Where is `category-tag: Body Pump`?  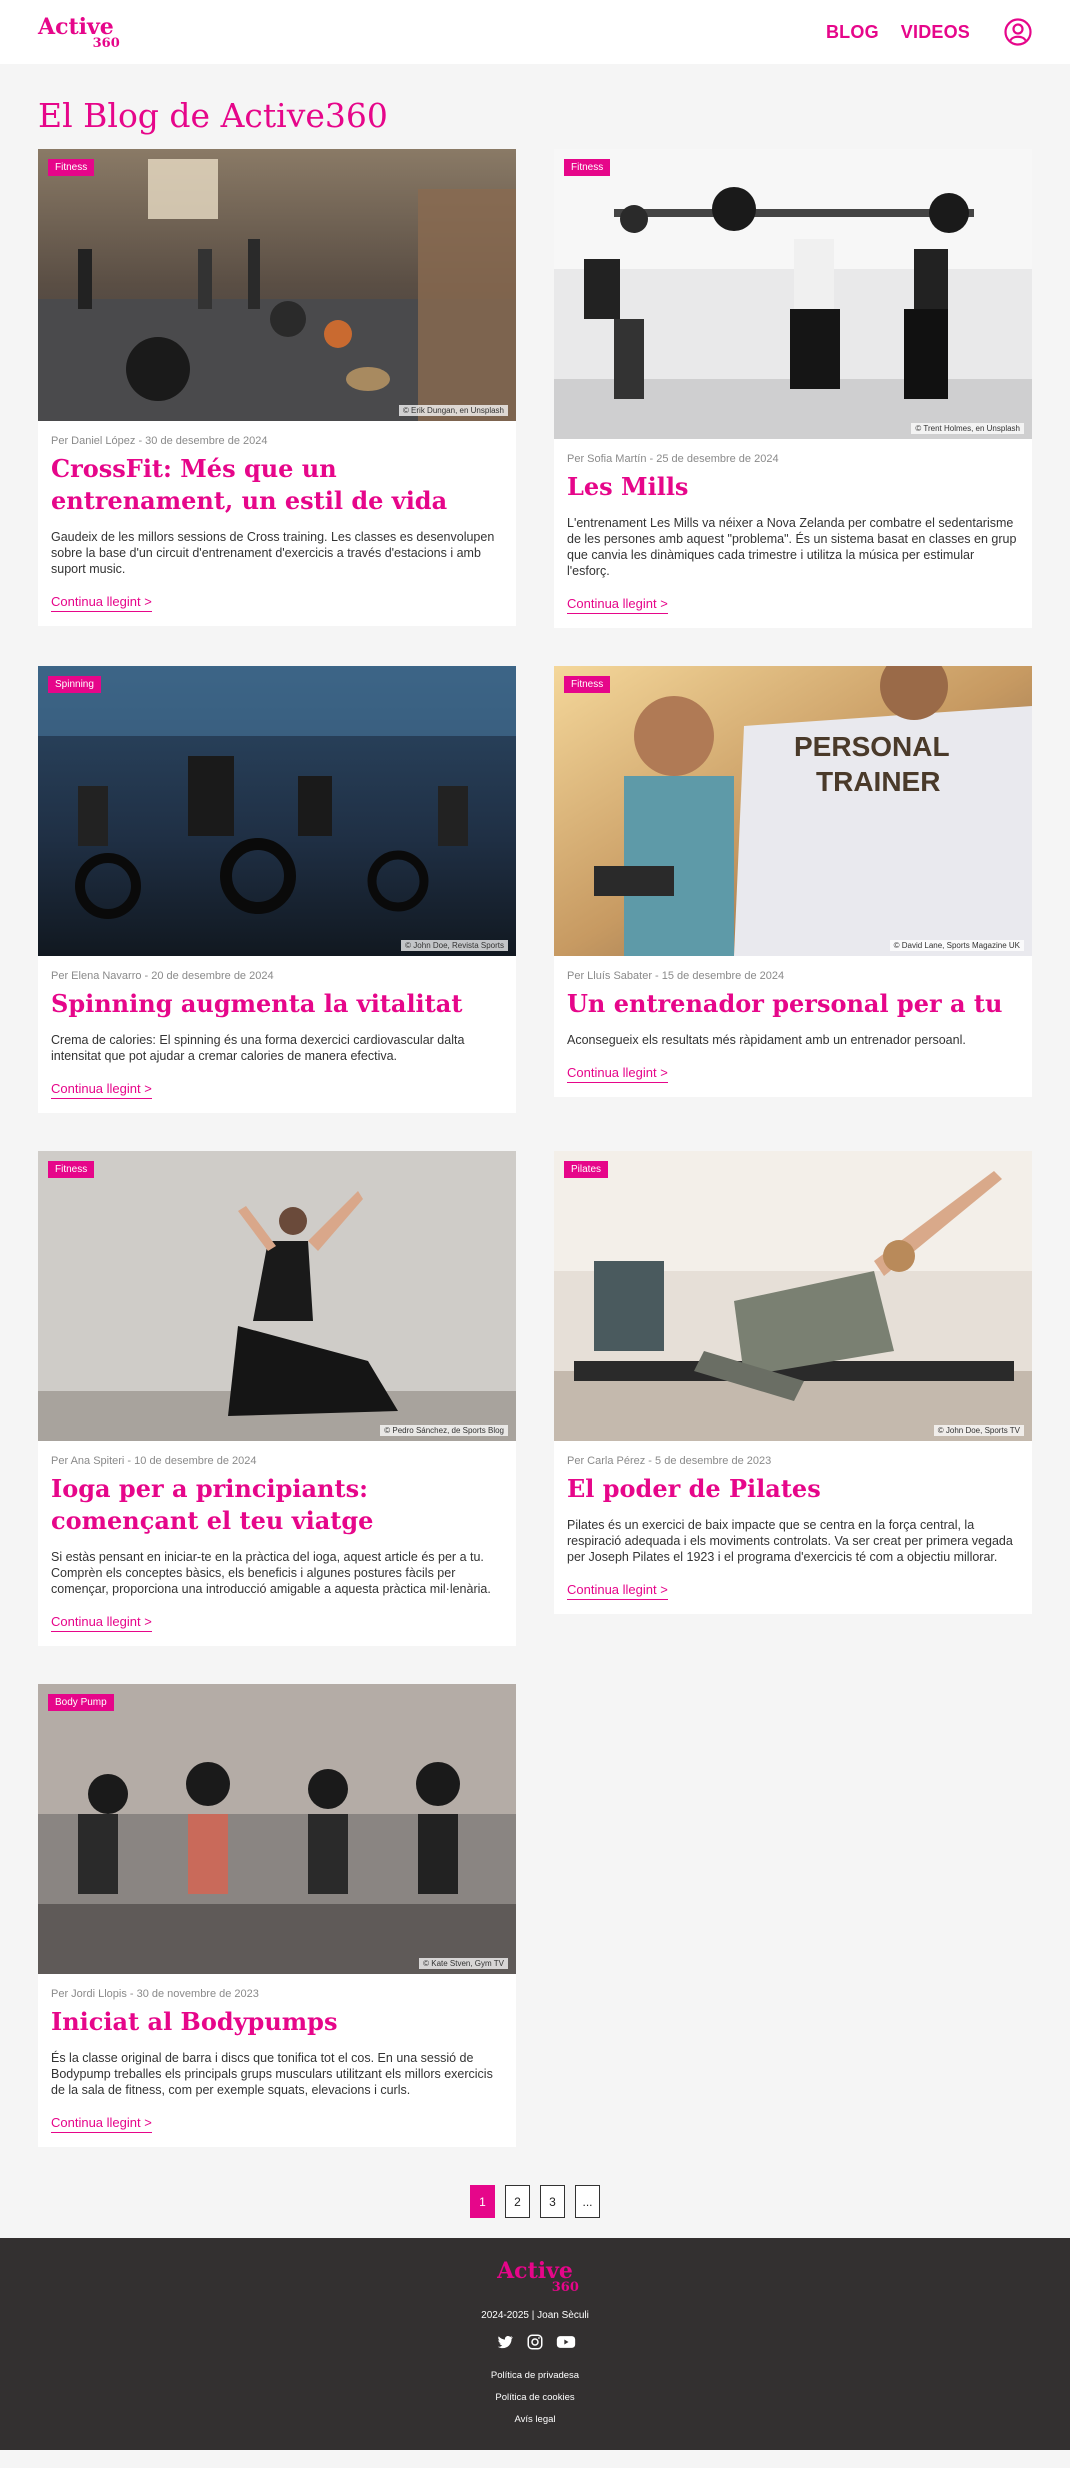
category-tag: Body Pump is located at coordinates (81, 1702).